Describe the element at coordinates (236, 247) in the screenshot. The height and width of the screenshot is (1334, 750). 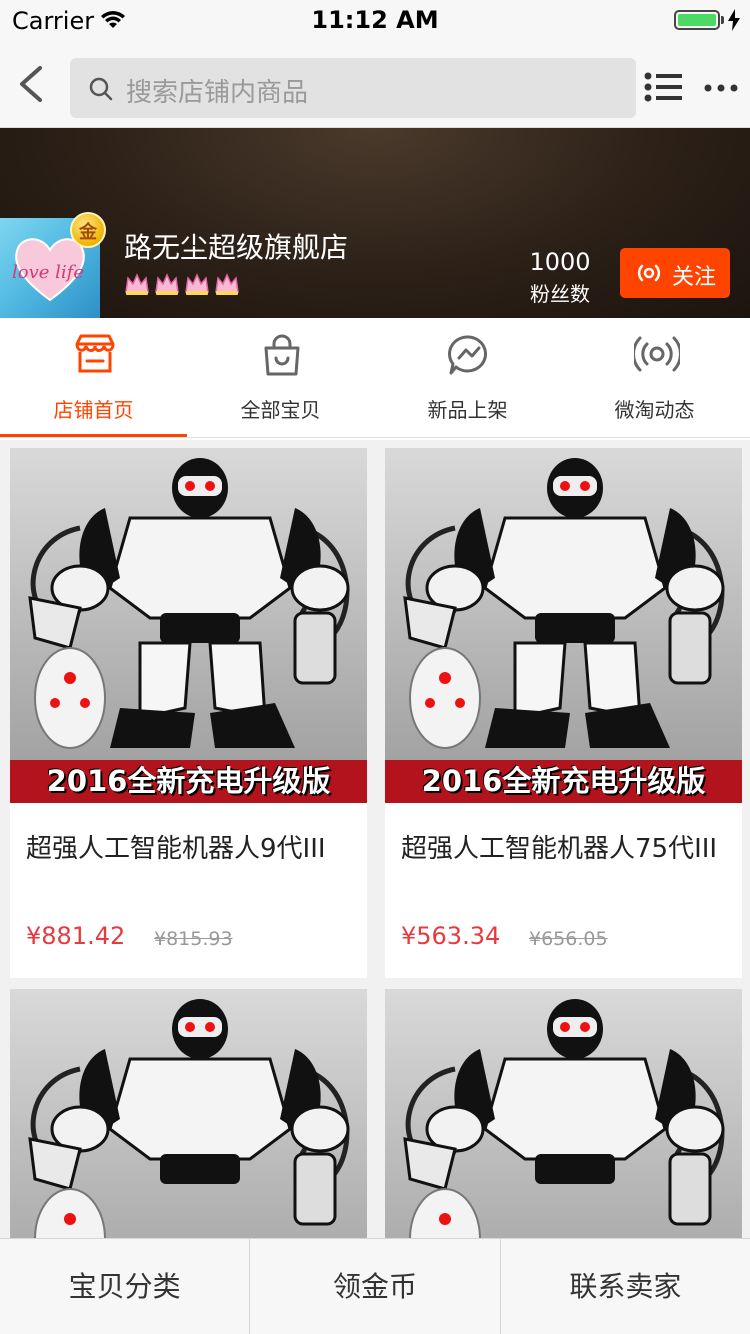
I see `store-name: 路无尘超级旗舰店` at that location.